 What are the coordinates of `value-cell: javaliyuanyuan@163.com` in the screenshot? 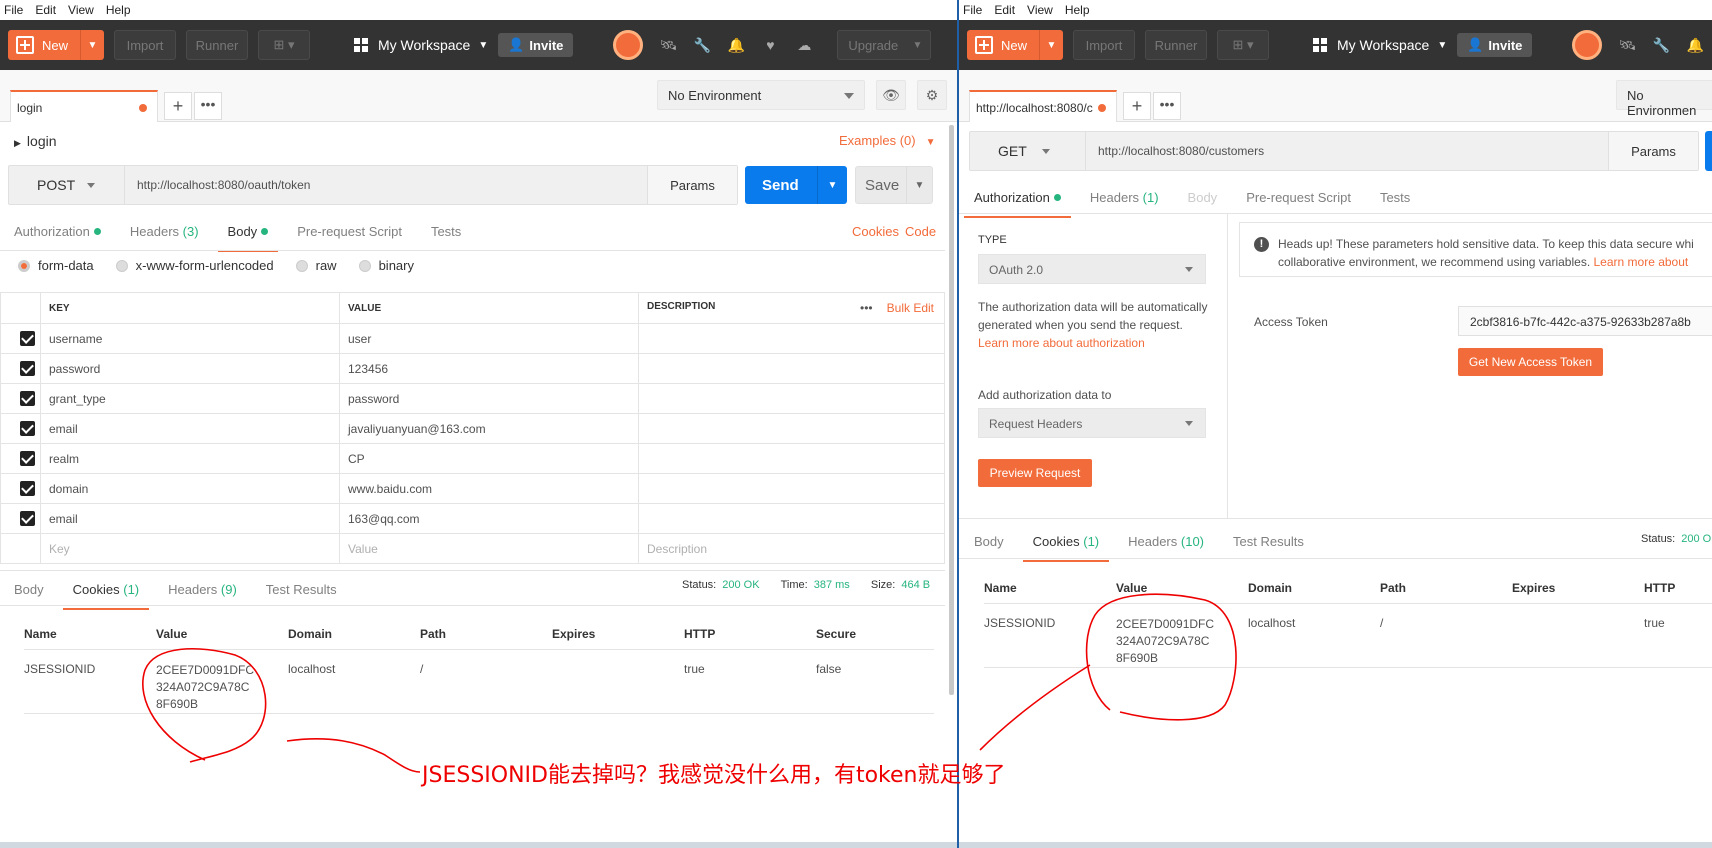 It's located at (489, 428).